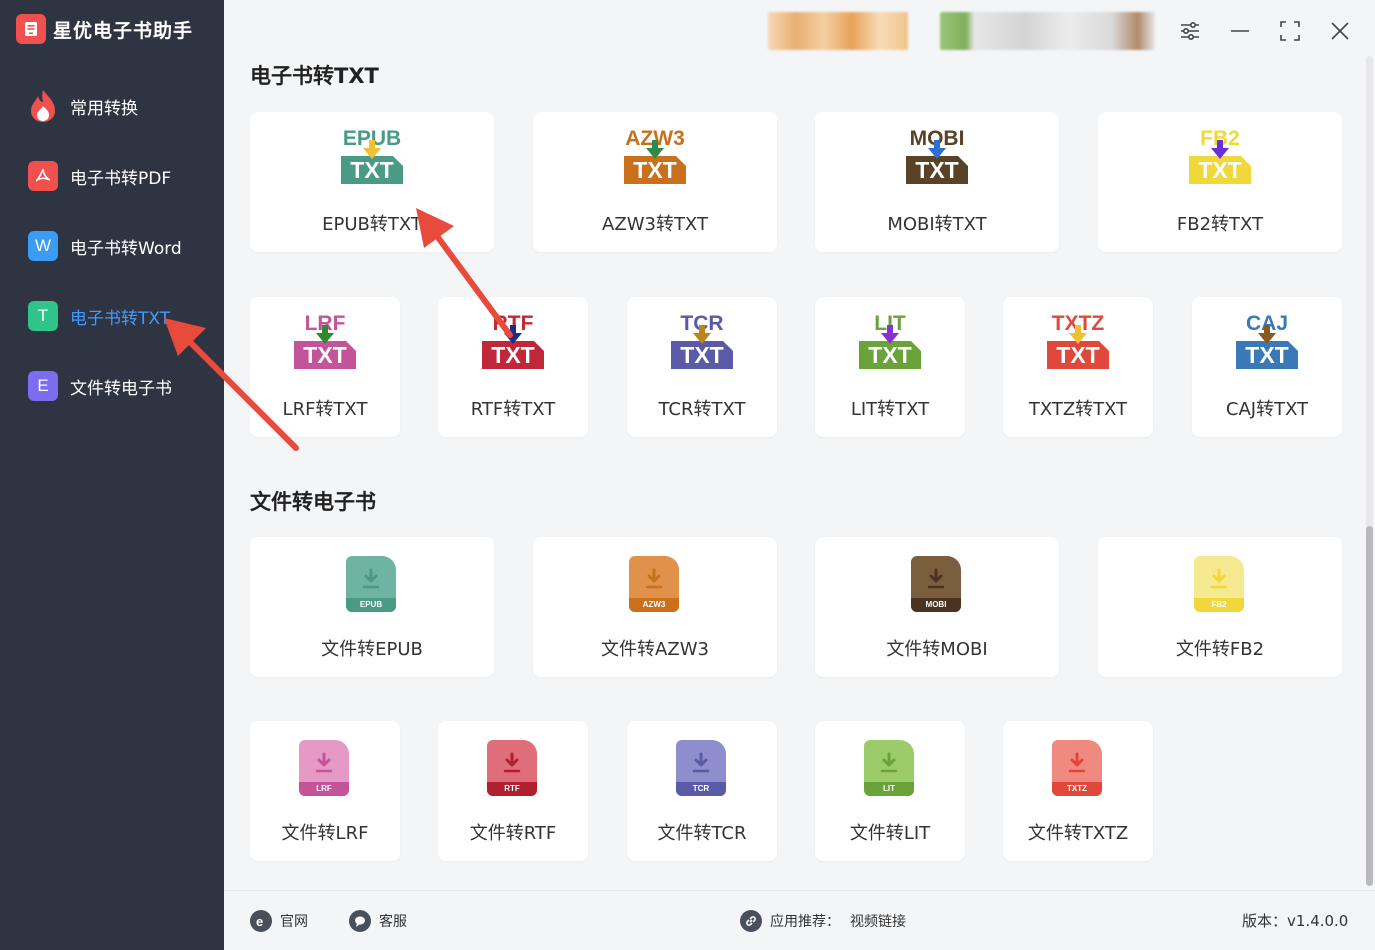  I want to click on card-rtf-to-txt: RTF TXT RTF转TXT, so click(513, 367).